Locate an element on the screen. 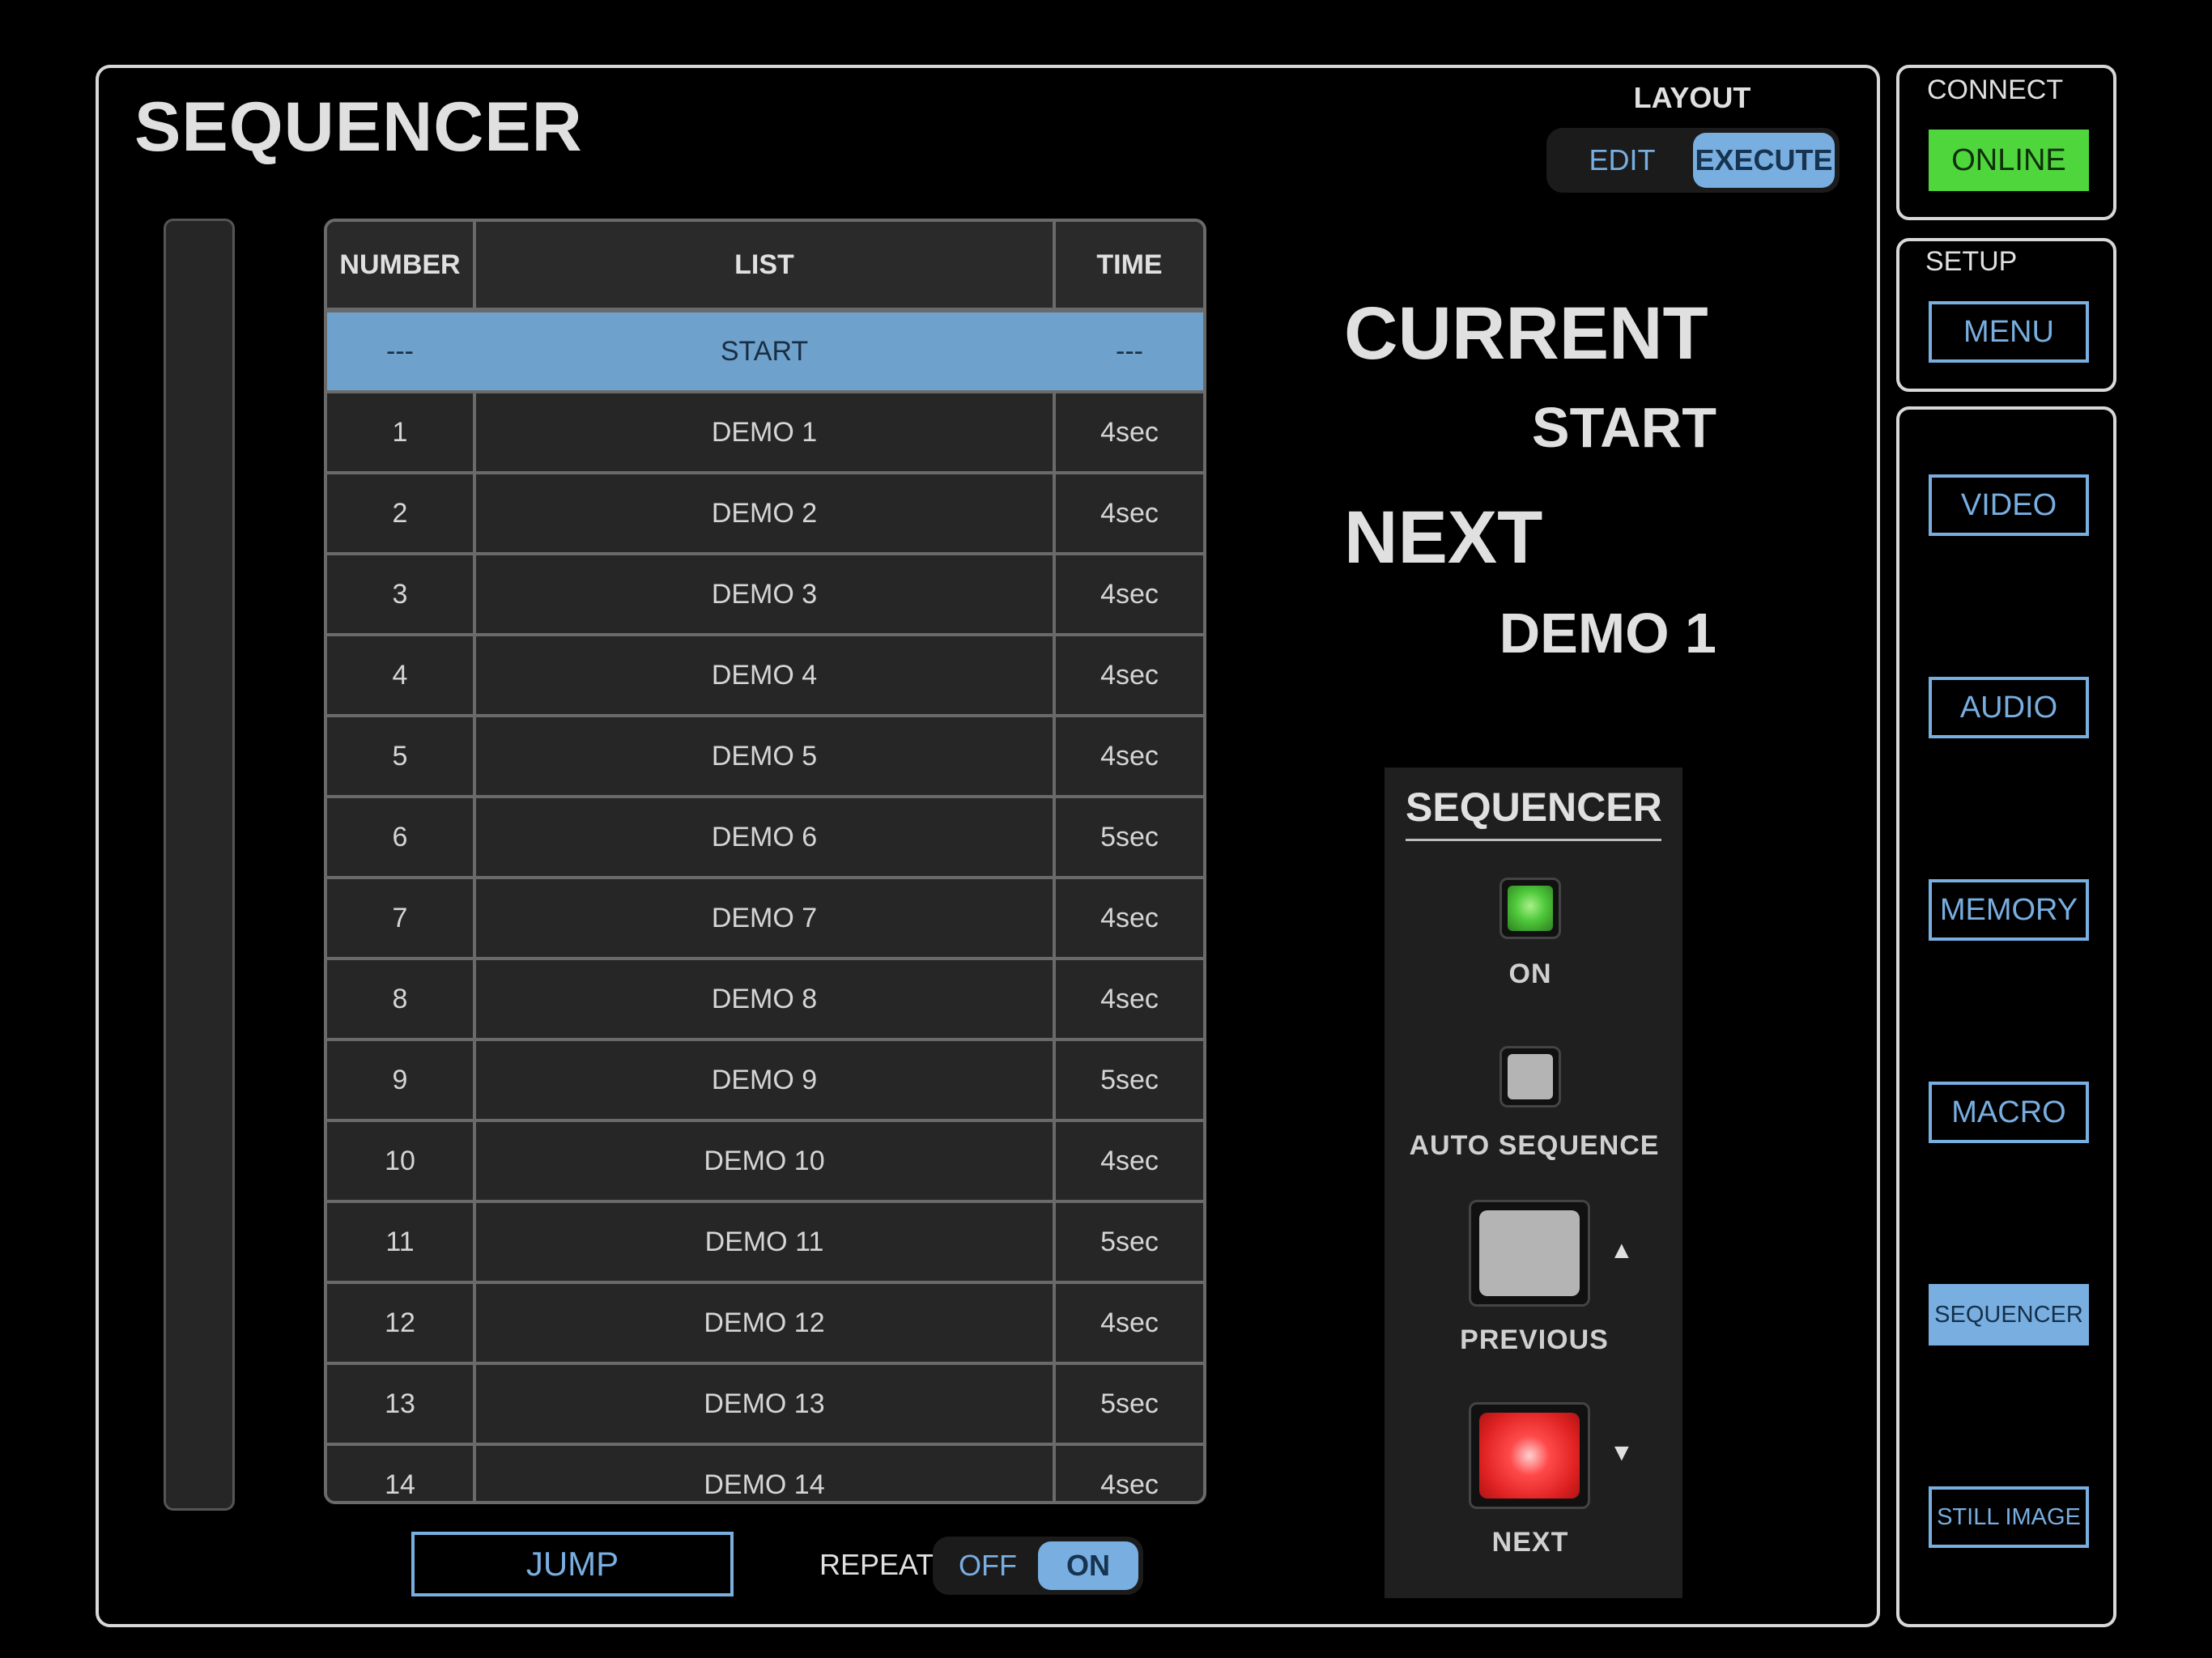  column-header-number: NUMBER is located at coordinates (402, 267).